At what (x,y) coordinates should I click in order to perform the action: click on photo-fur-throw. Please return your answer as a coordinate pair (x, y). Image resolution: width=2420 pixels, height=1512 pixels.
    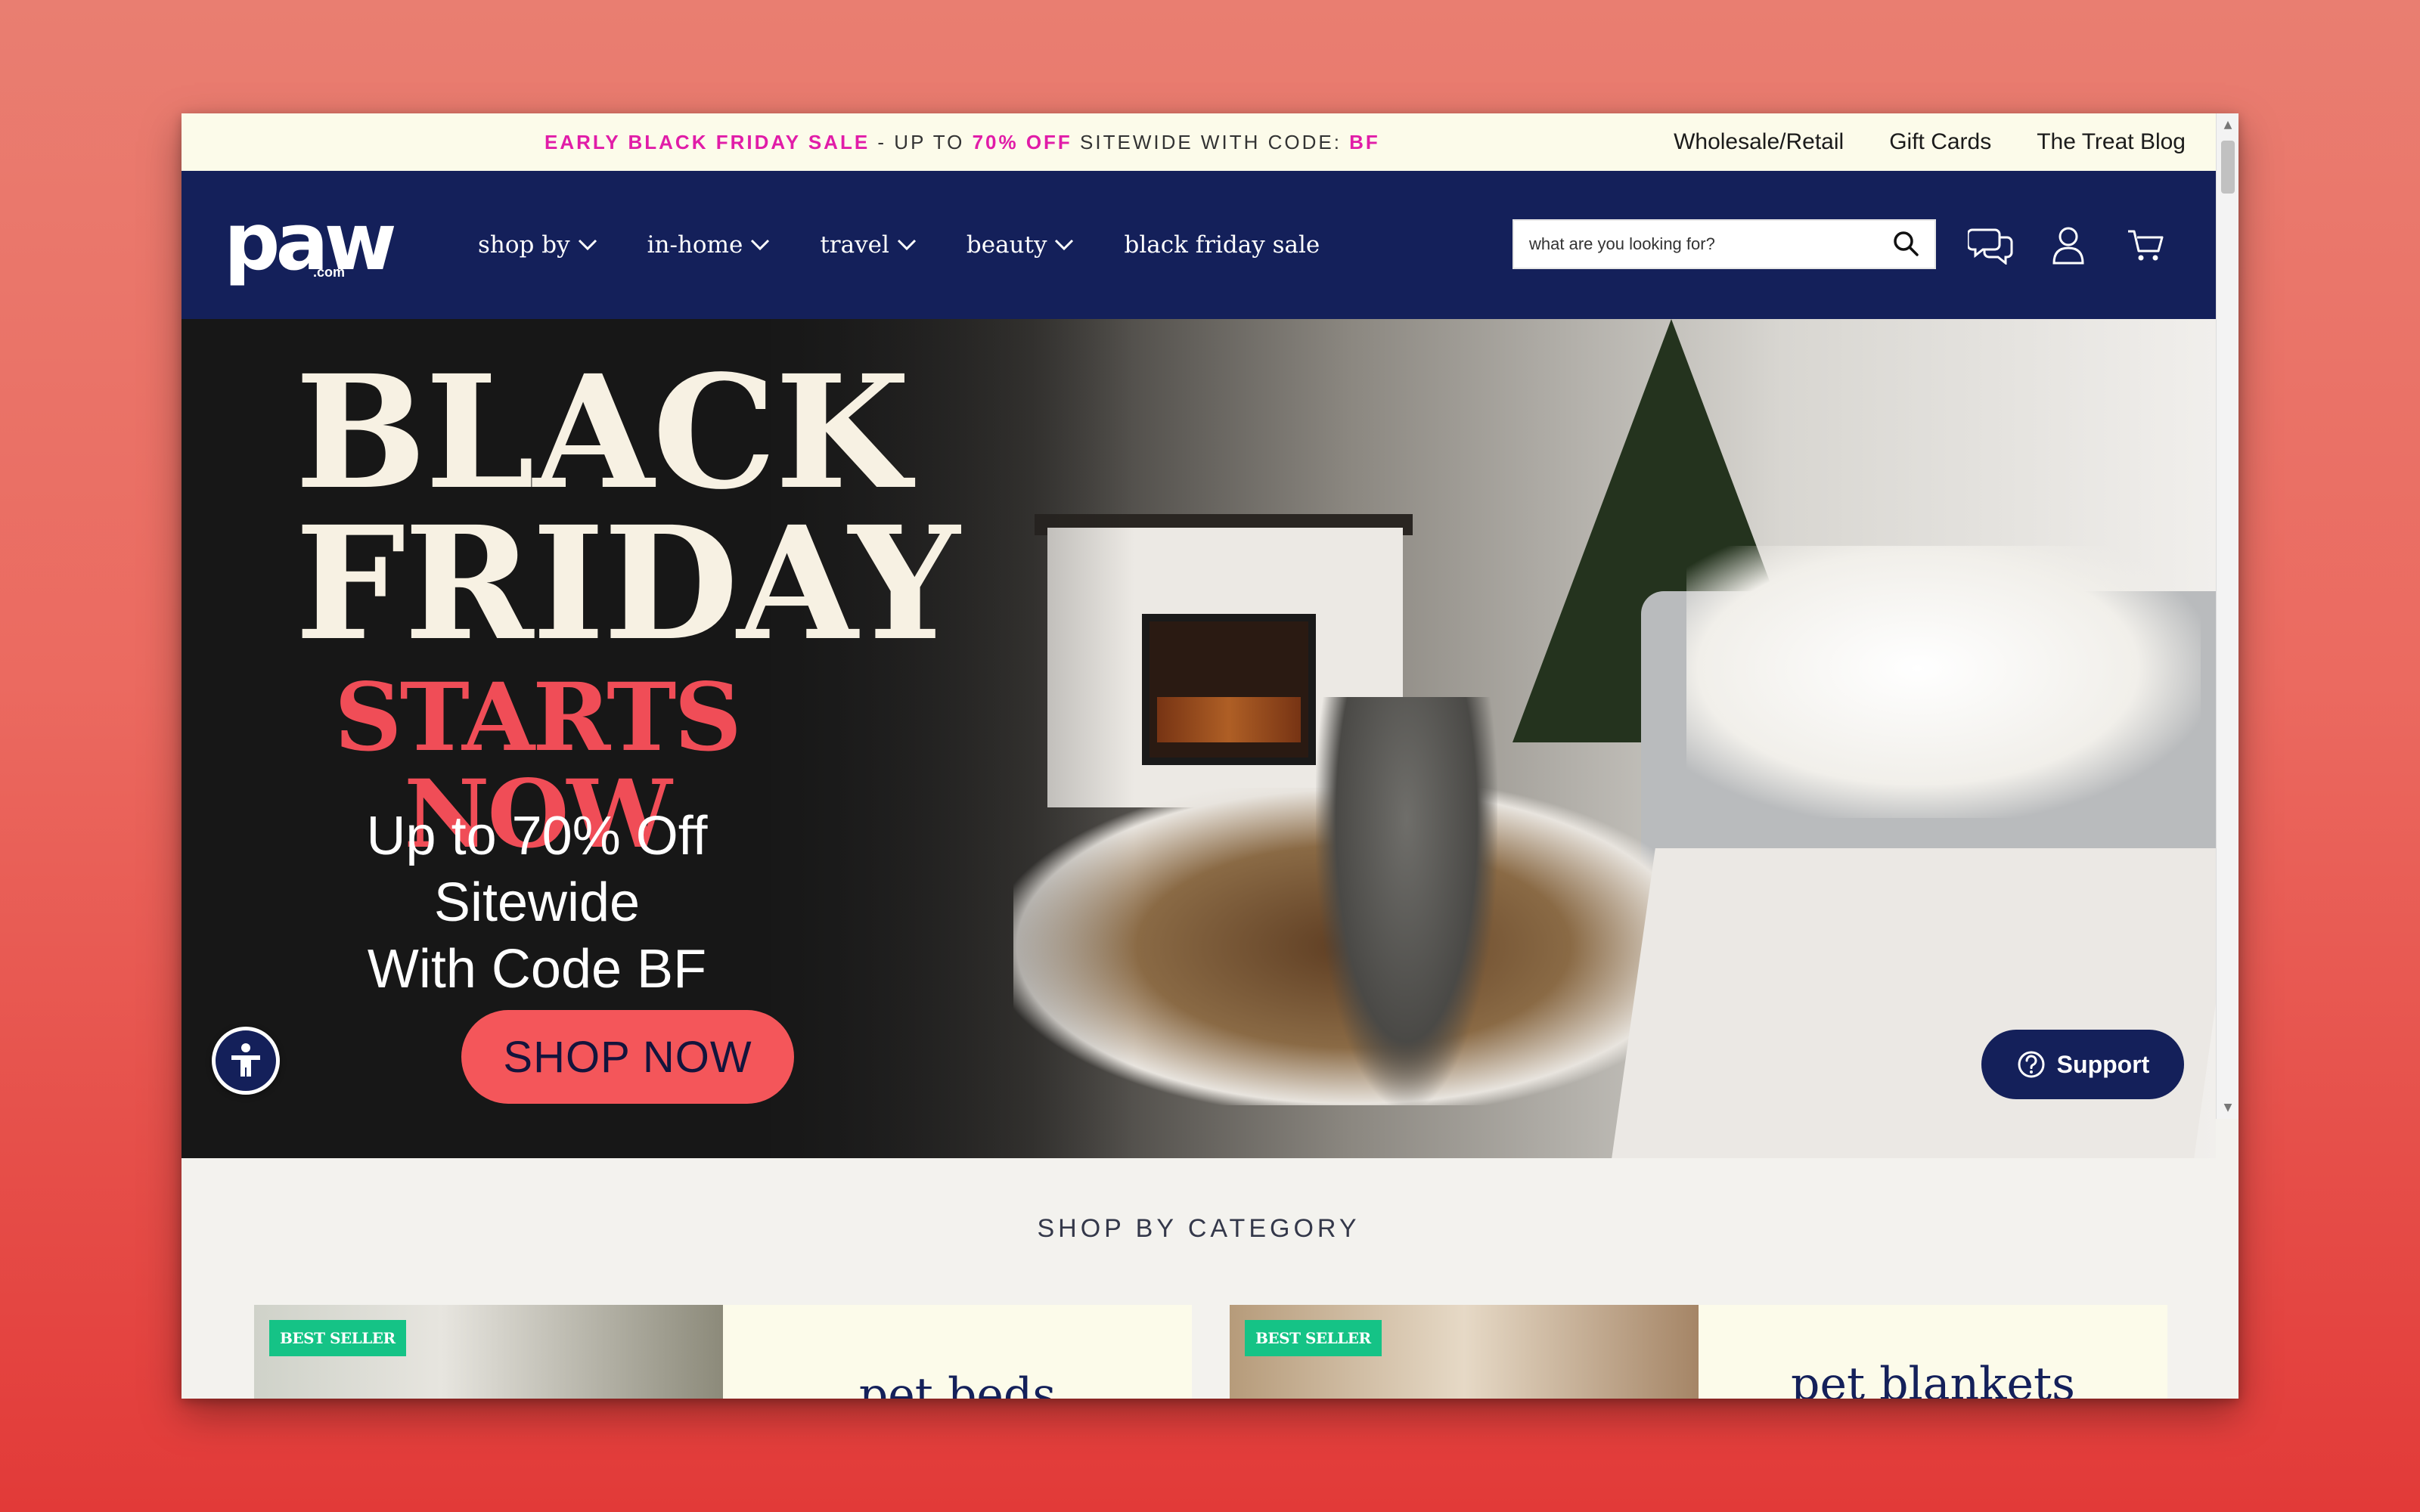
    Looking at the image, I should click on (1944, 682).